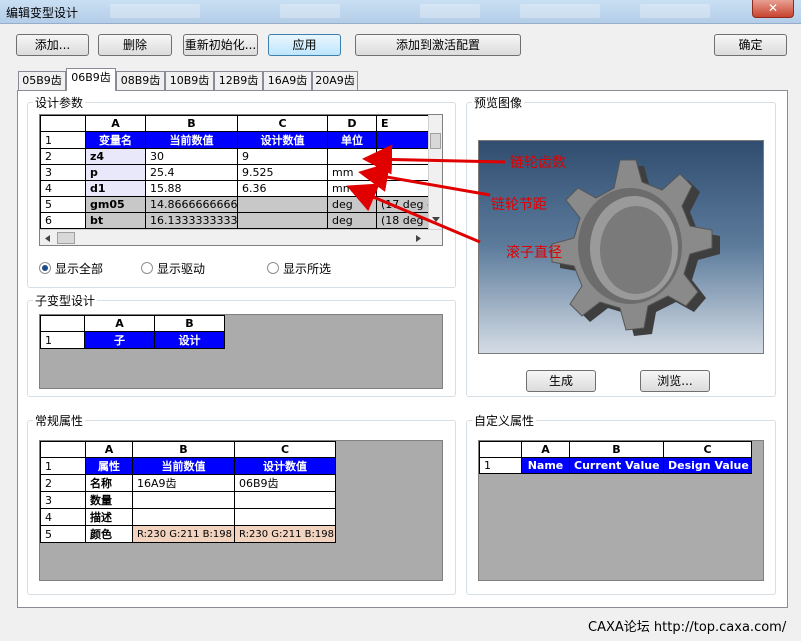 The height and width of the screenshot is (641, 801). Describe the element at coordinates (707, 465) in the screenshot. I see `header-cell: Design Value` at that location.